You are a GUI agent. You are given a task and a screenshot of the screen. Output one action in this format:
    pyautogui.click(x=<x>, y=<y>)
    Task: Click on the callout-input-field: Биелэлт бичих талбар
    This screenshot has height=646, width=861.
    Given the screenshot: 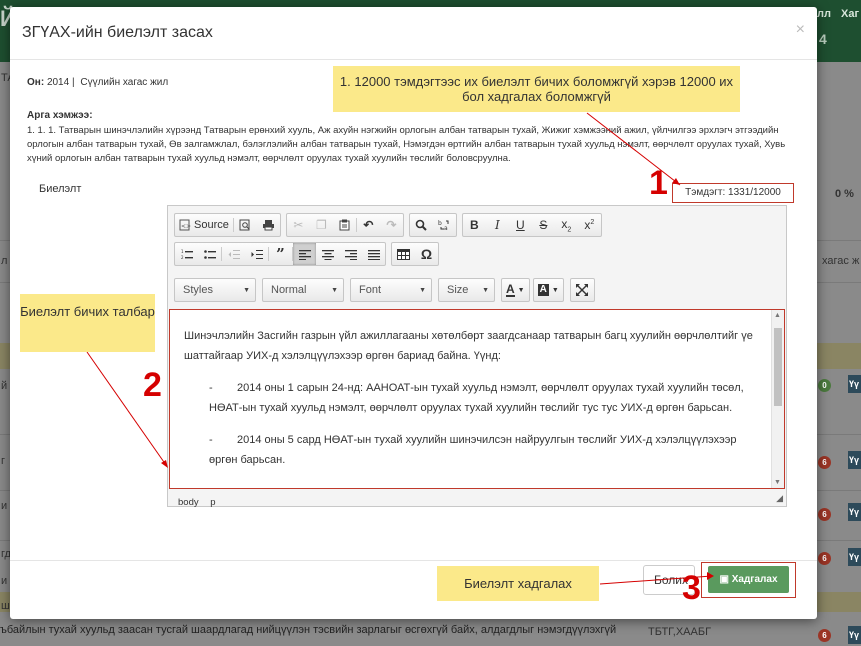 What is the action you would take?
    pyautogui.click(x=87, y=323)
    